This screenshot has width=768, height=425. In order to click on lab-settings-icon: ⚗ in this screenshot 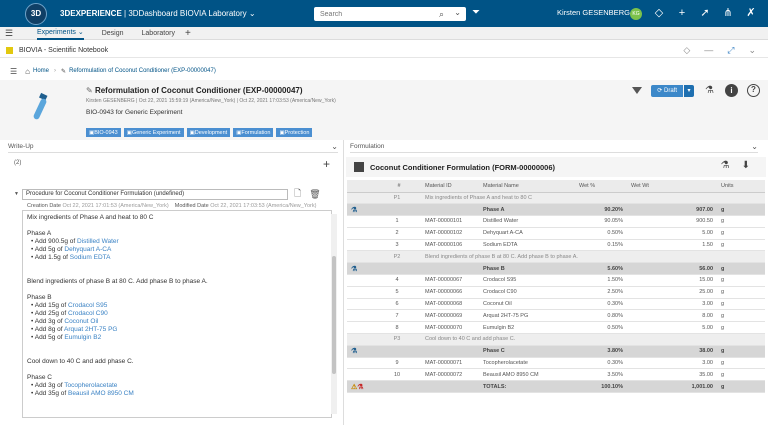, I will do `click(725, 165)`.